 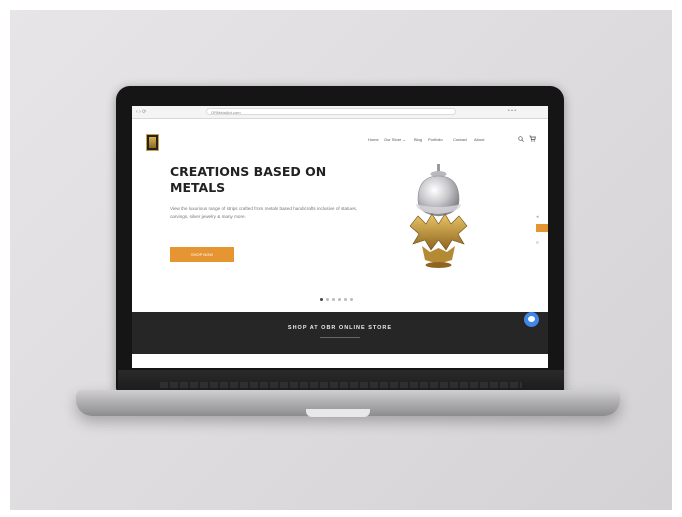 I want to click on search-icon, so click(x=521, y=139).